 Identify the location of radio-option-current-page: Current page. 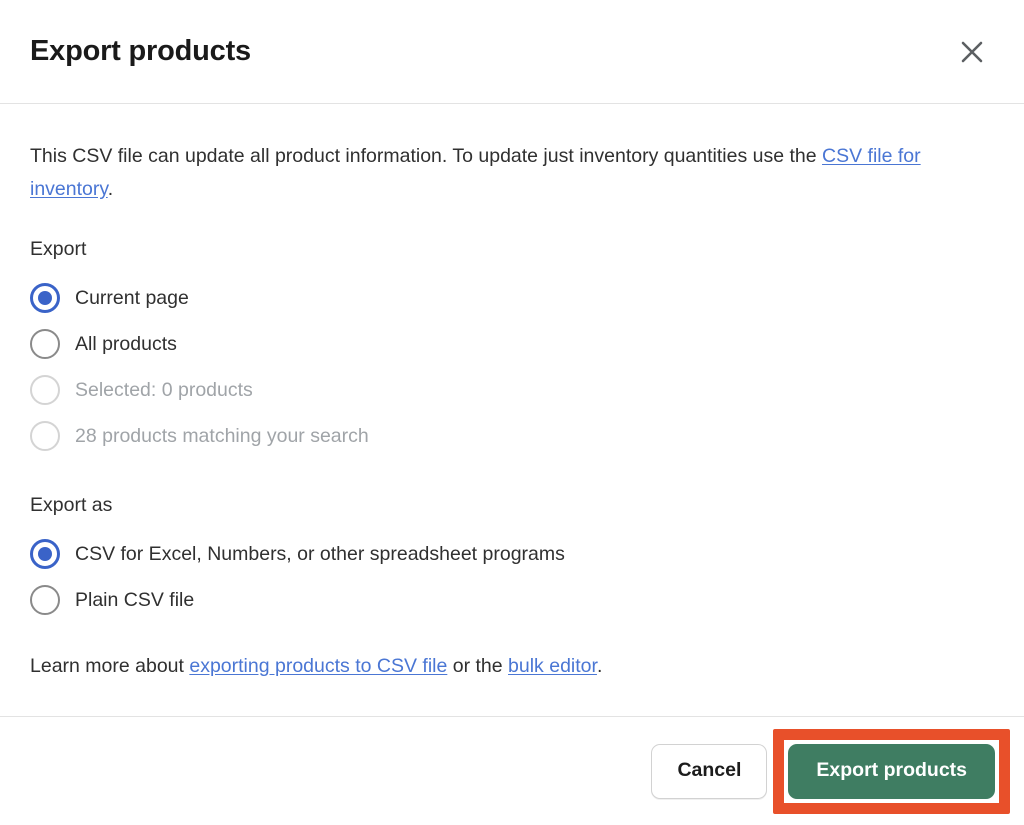
(512, 298).